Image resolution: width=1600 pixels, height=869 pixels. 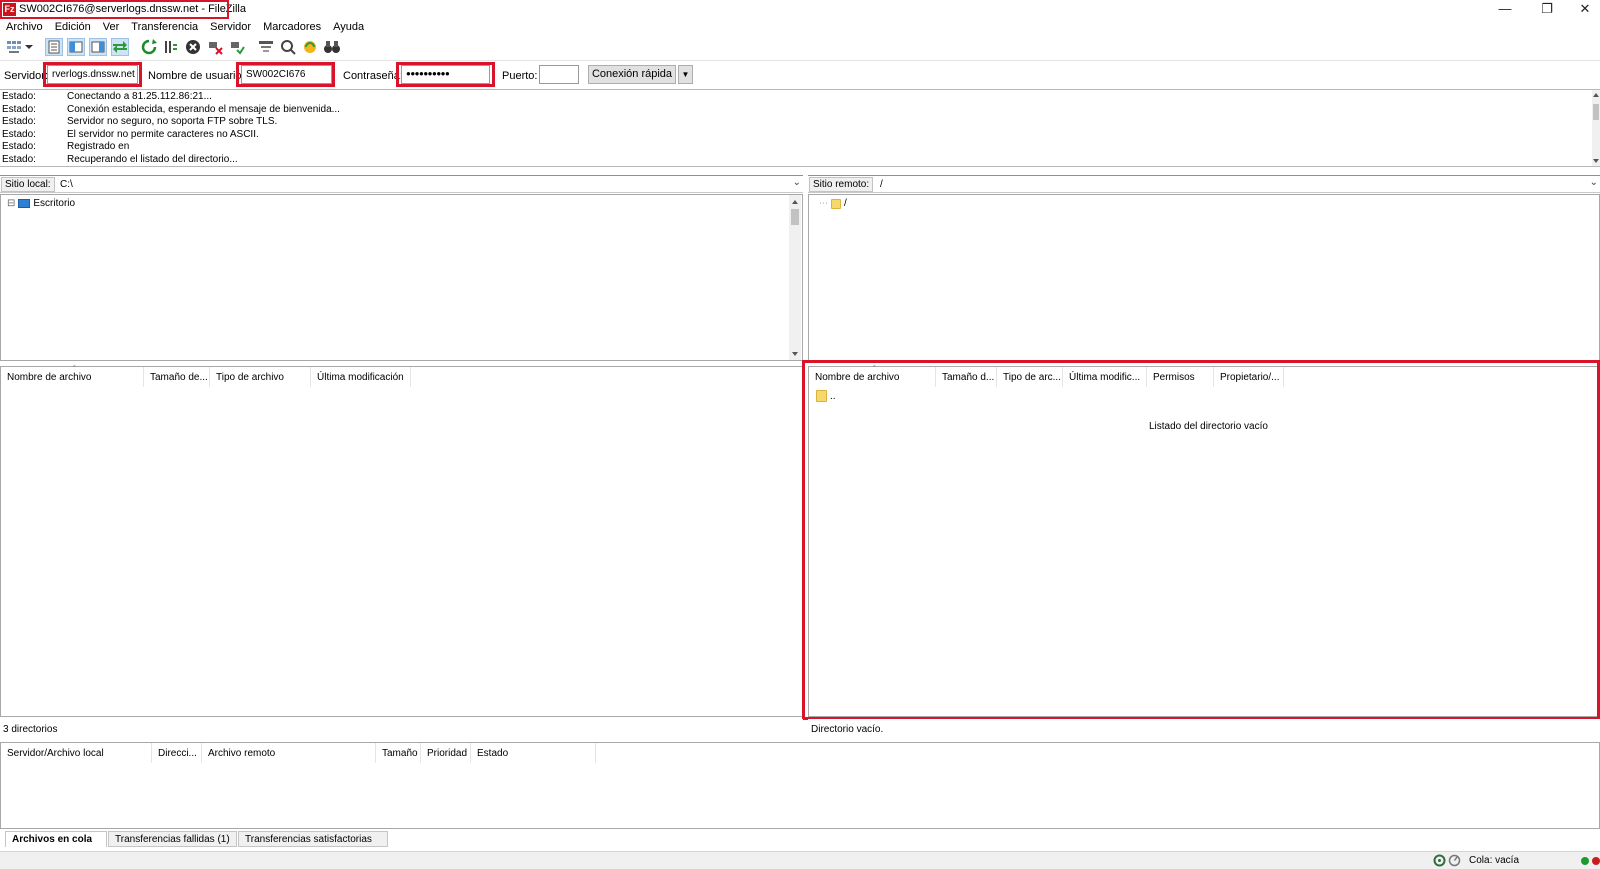 I want to click on tab-failed-transfers: Transferencias fallidas (1), so click(x=172, y=839).